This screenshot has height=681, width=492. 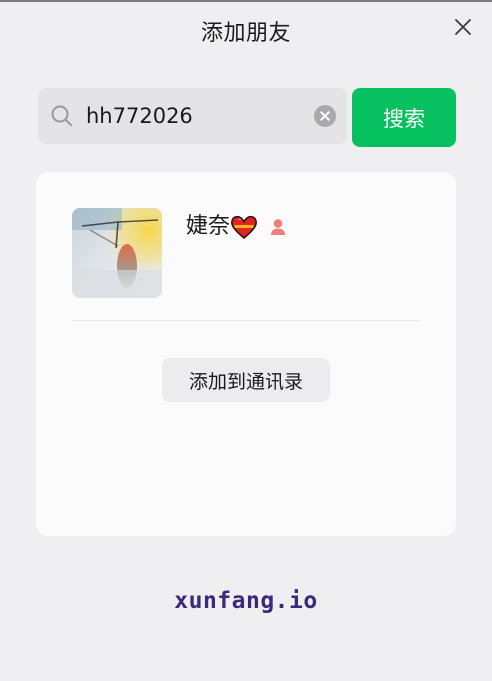 I want to click on watermark: xunfang.io, so click(x=246, y=601).